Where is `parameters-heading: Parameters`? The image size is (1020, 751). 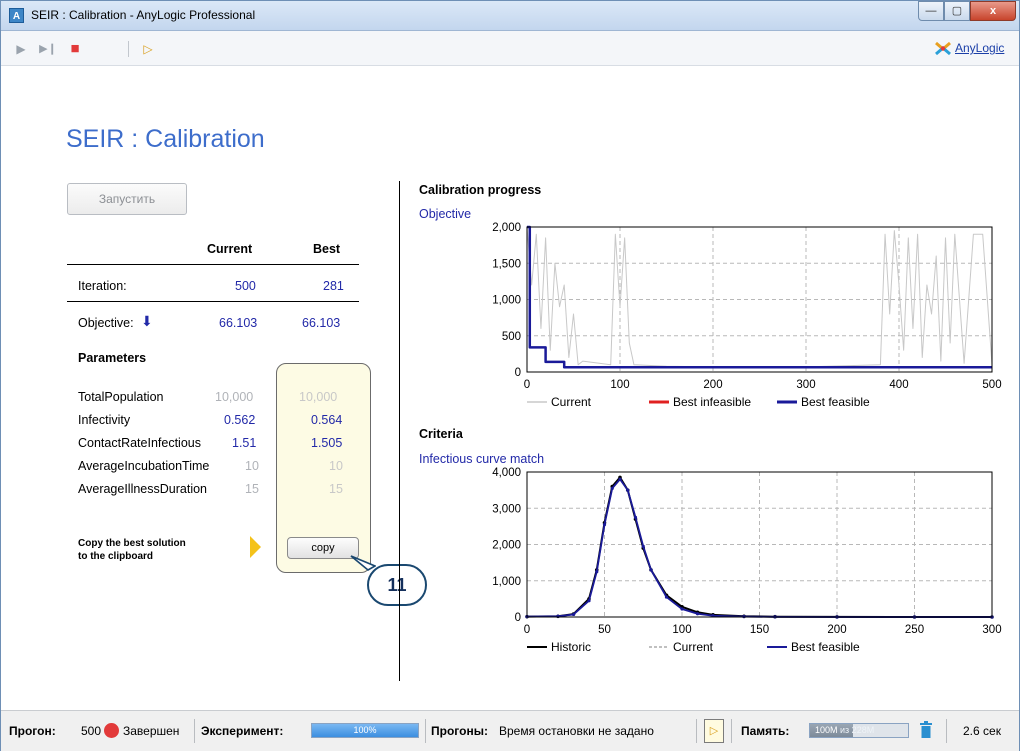 parameters-heading: Parameters is located at coordinates (112, 358).